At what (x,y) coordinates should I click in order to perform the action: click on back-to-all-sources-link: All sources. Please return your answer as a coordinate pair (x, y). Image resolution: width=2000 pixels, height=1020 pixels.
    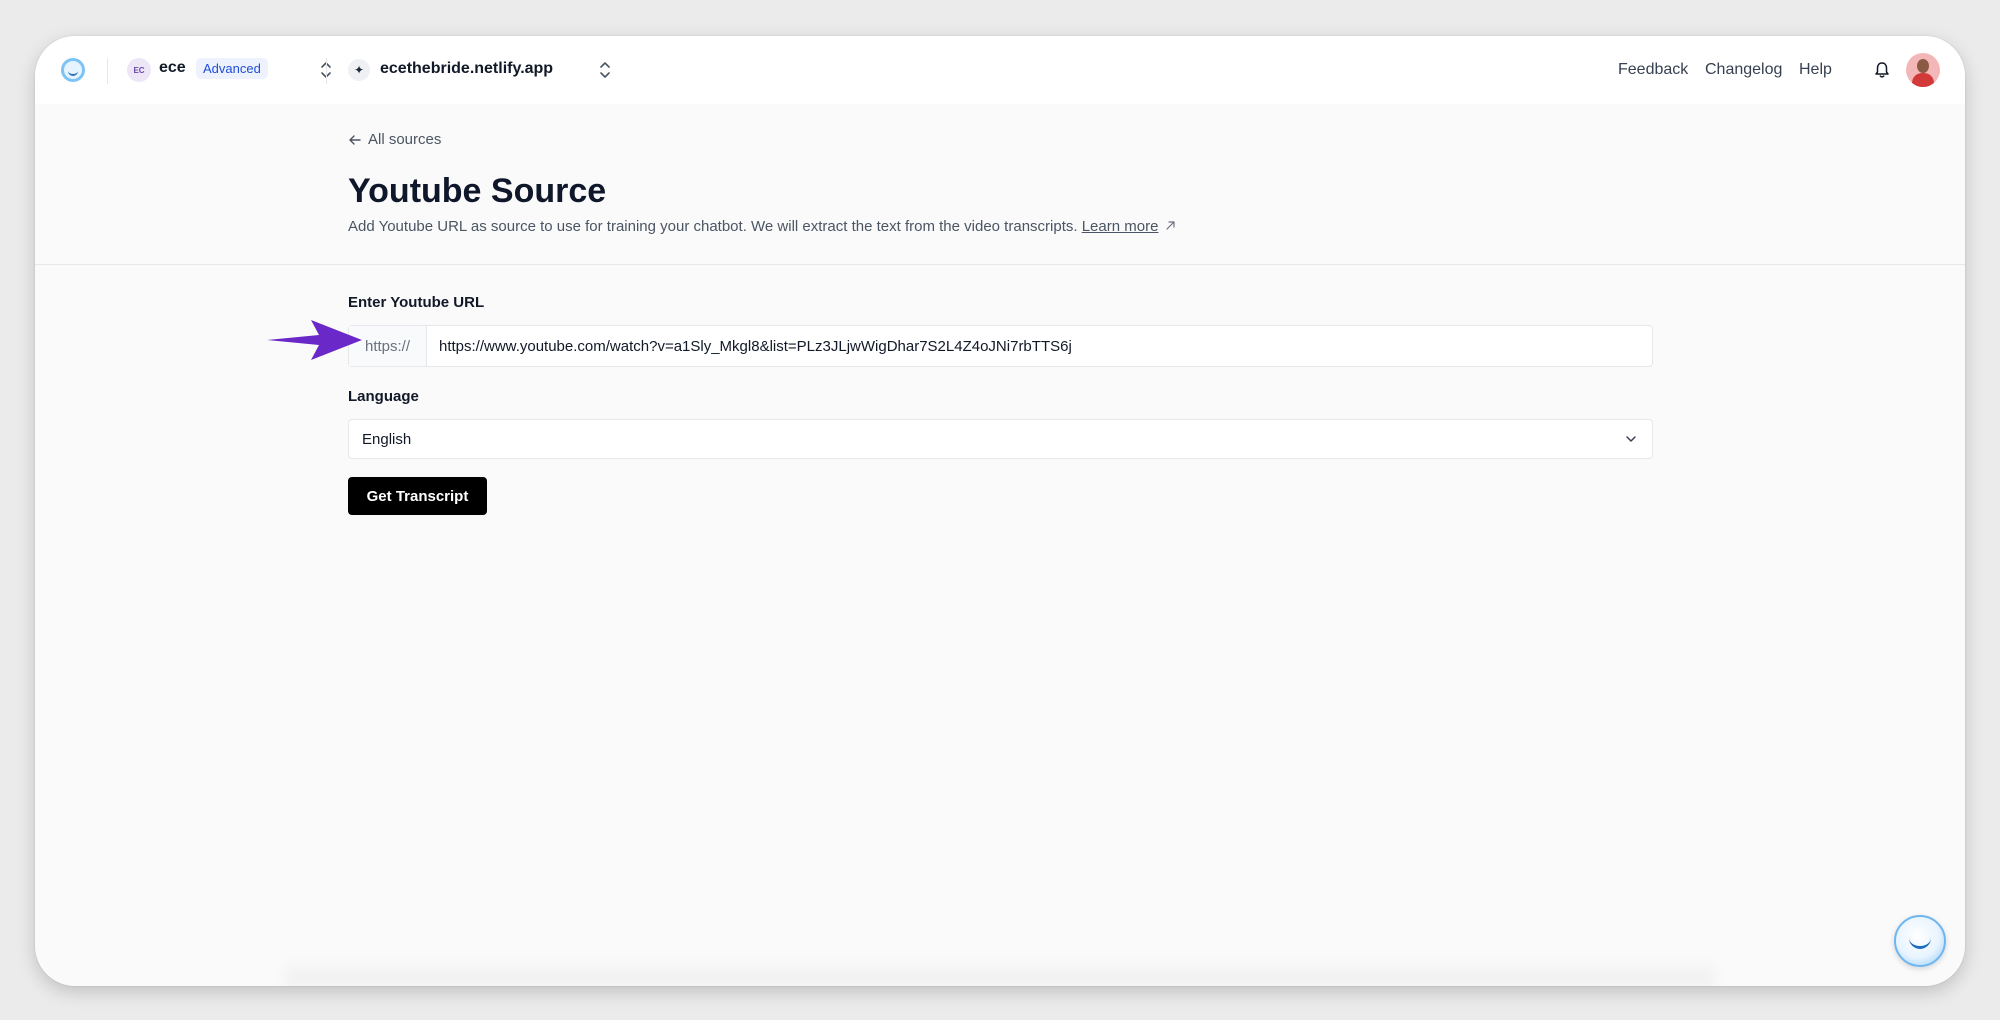
    Looking at the image, I should click on (394, 139).